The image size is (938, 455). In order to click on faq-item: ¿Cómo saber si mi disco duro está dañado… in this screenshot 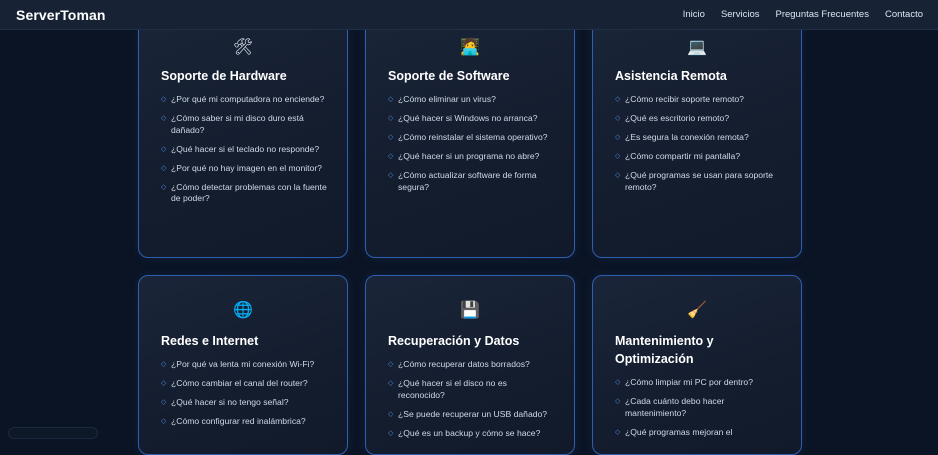, I will do `click(245, 124)`.